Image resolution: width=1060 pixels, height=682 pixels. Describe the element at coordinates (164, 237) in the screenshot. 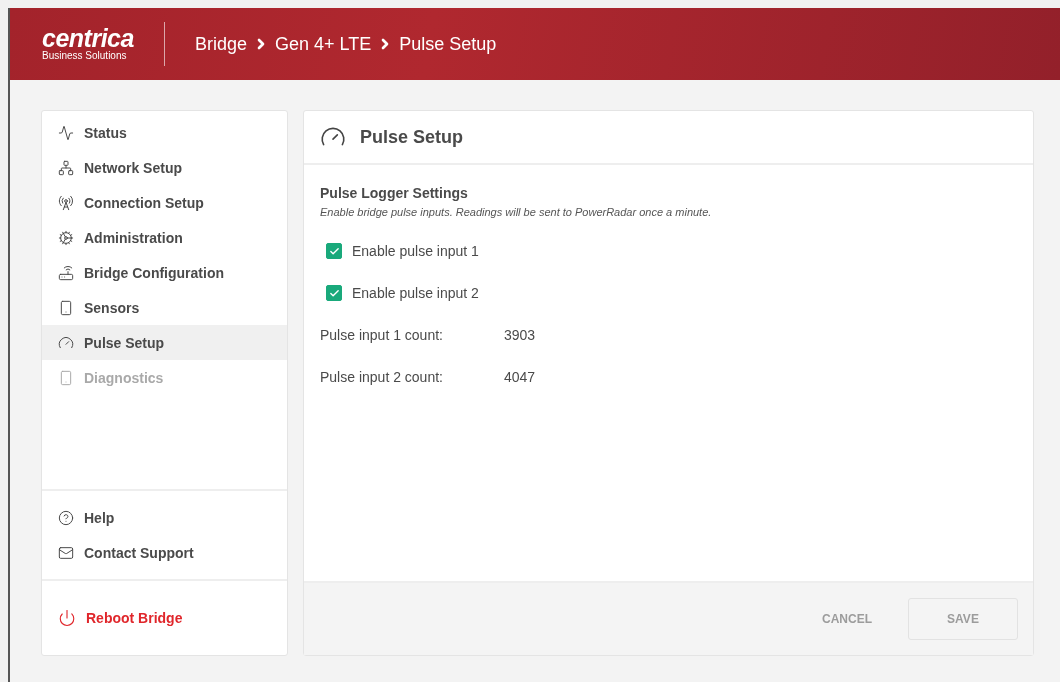

I see `nav-item: Administration` at that location.